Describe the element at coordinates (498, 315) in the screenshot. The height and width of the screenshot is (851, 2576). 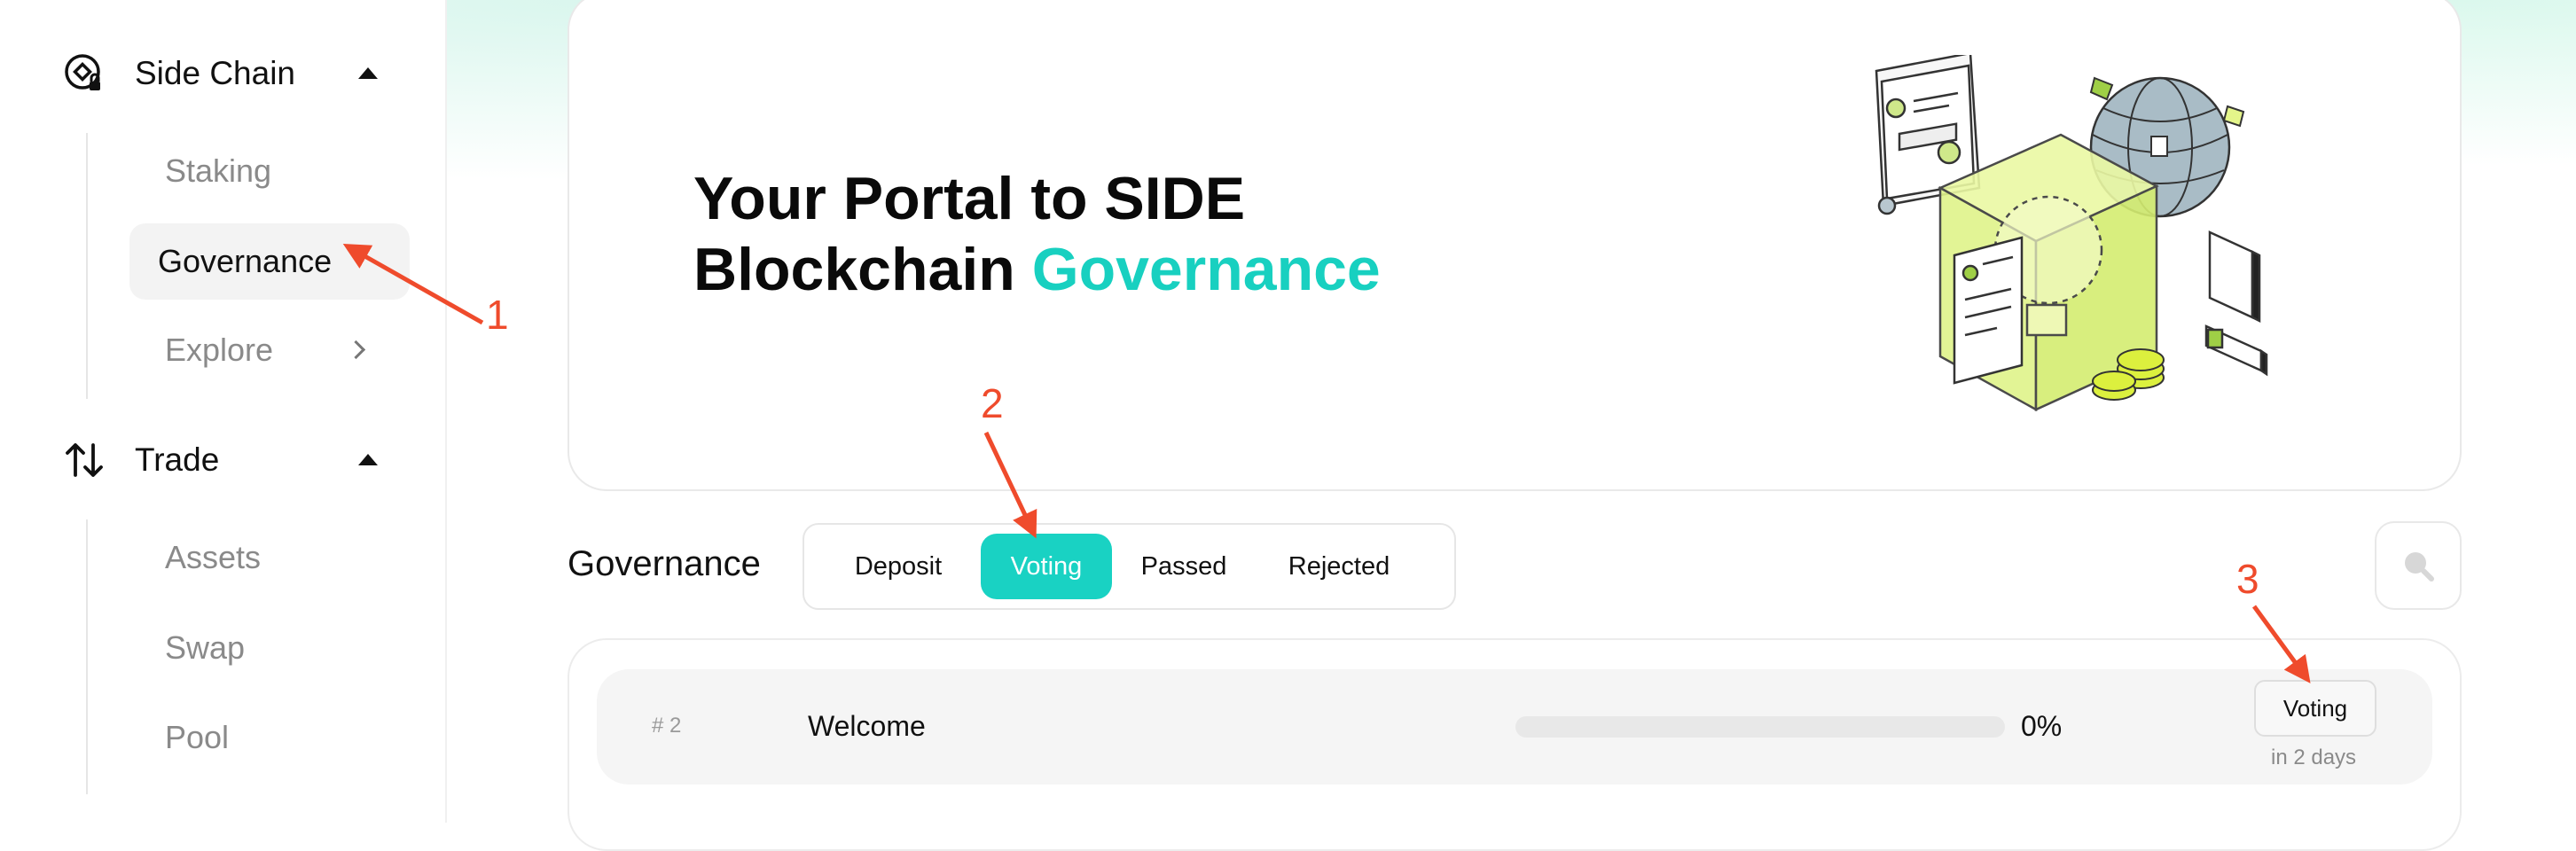
I see `annotation-number-1: 1` at that location.